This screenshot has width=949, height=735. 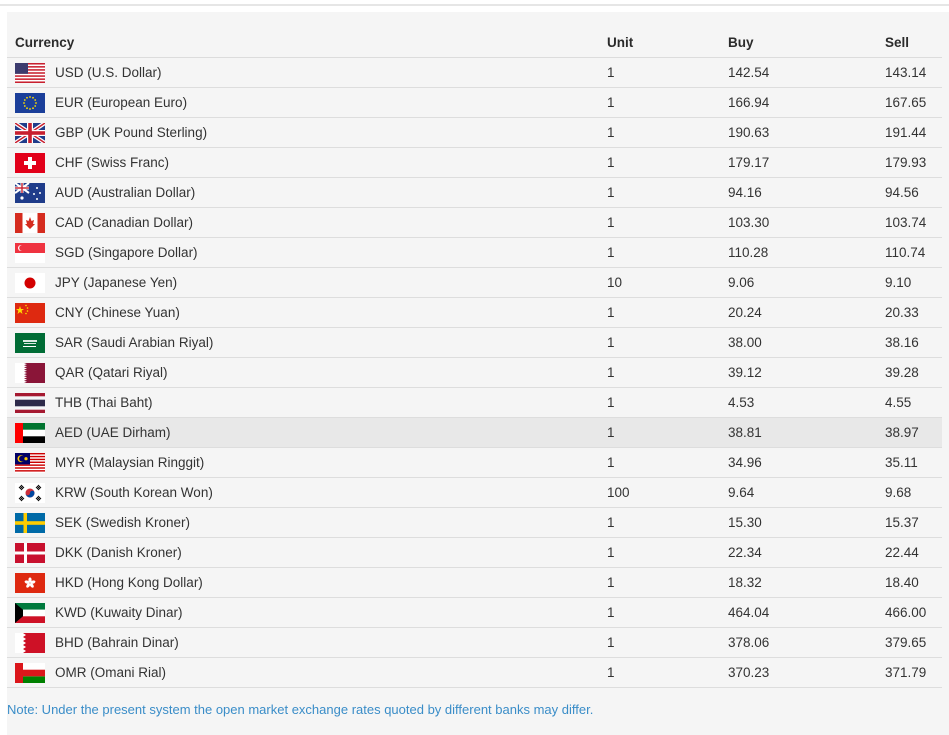 What do you see at coordinates (806, 582) in the screenshot?
I see `buy-rate: 18.32` at bounding box center [806, 582].